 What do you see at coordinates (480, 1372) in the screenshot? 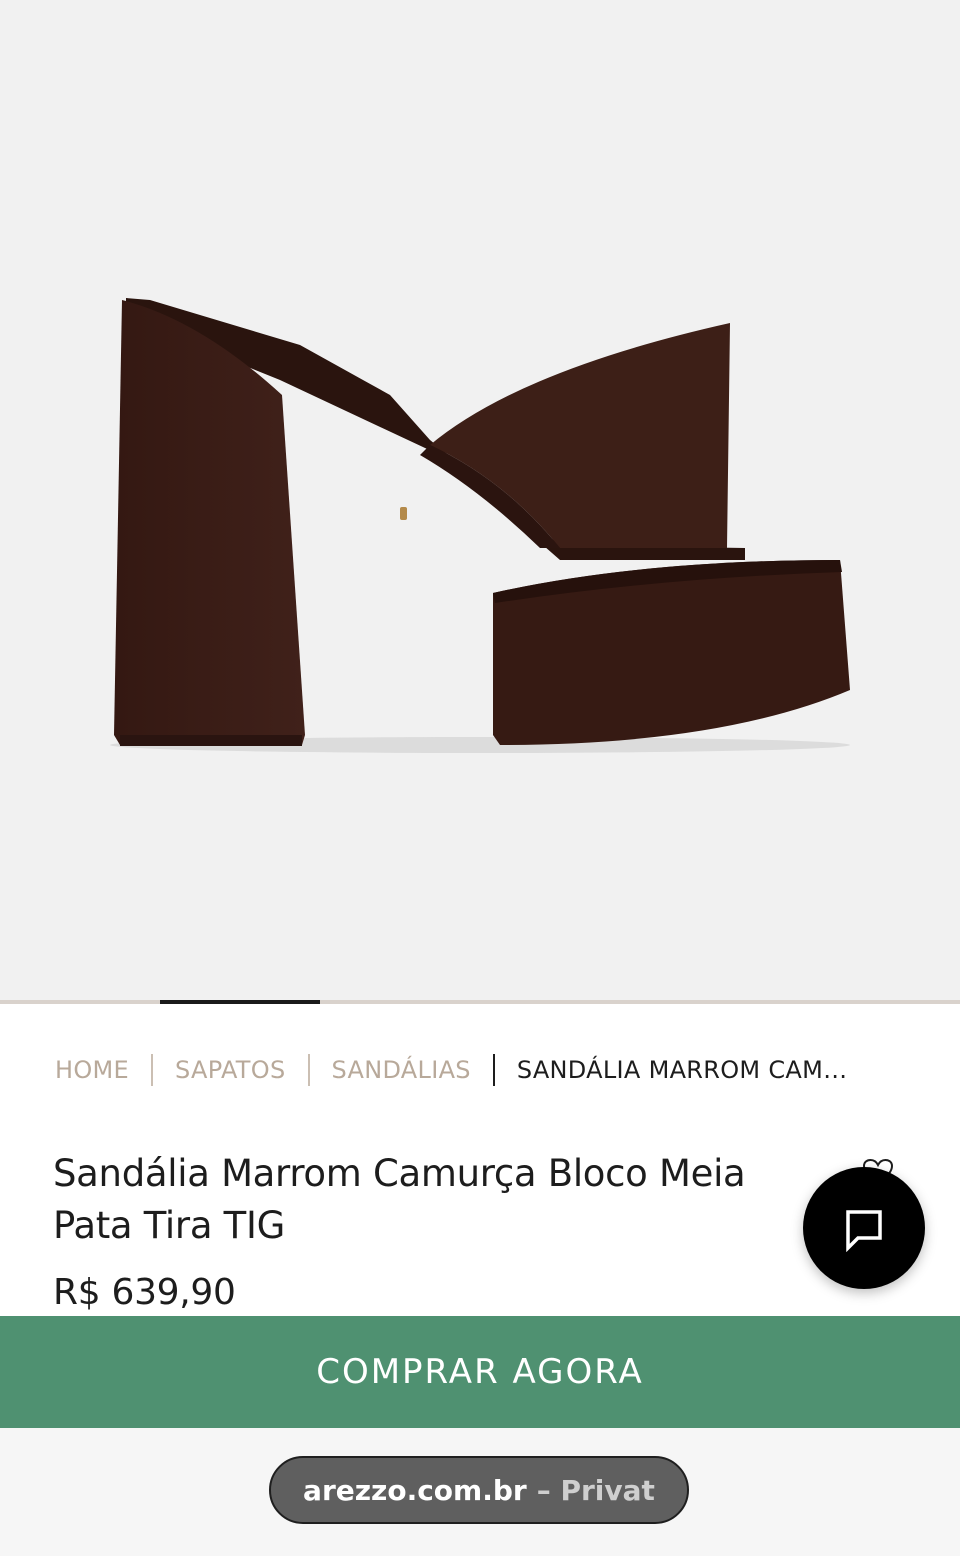
I see `buy-now-button: COMPRAR AGORA` at bounding box center [480, 1372].